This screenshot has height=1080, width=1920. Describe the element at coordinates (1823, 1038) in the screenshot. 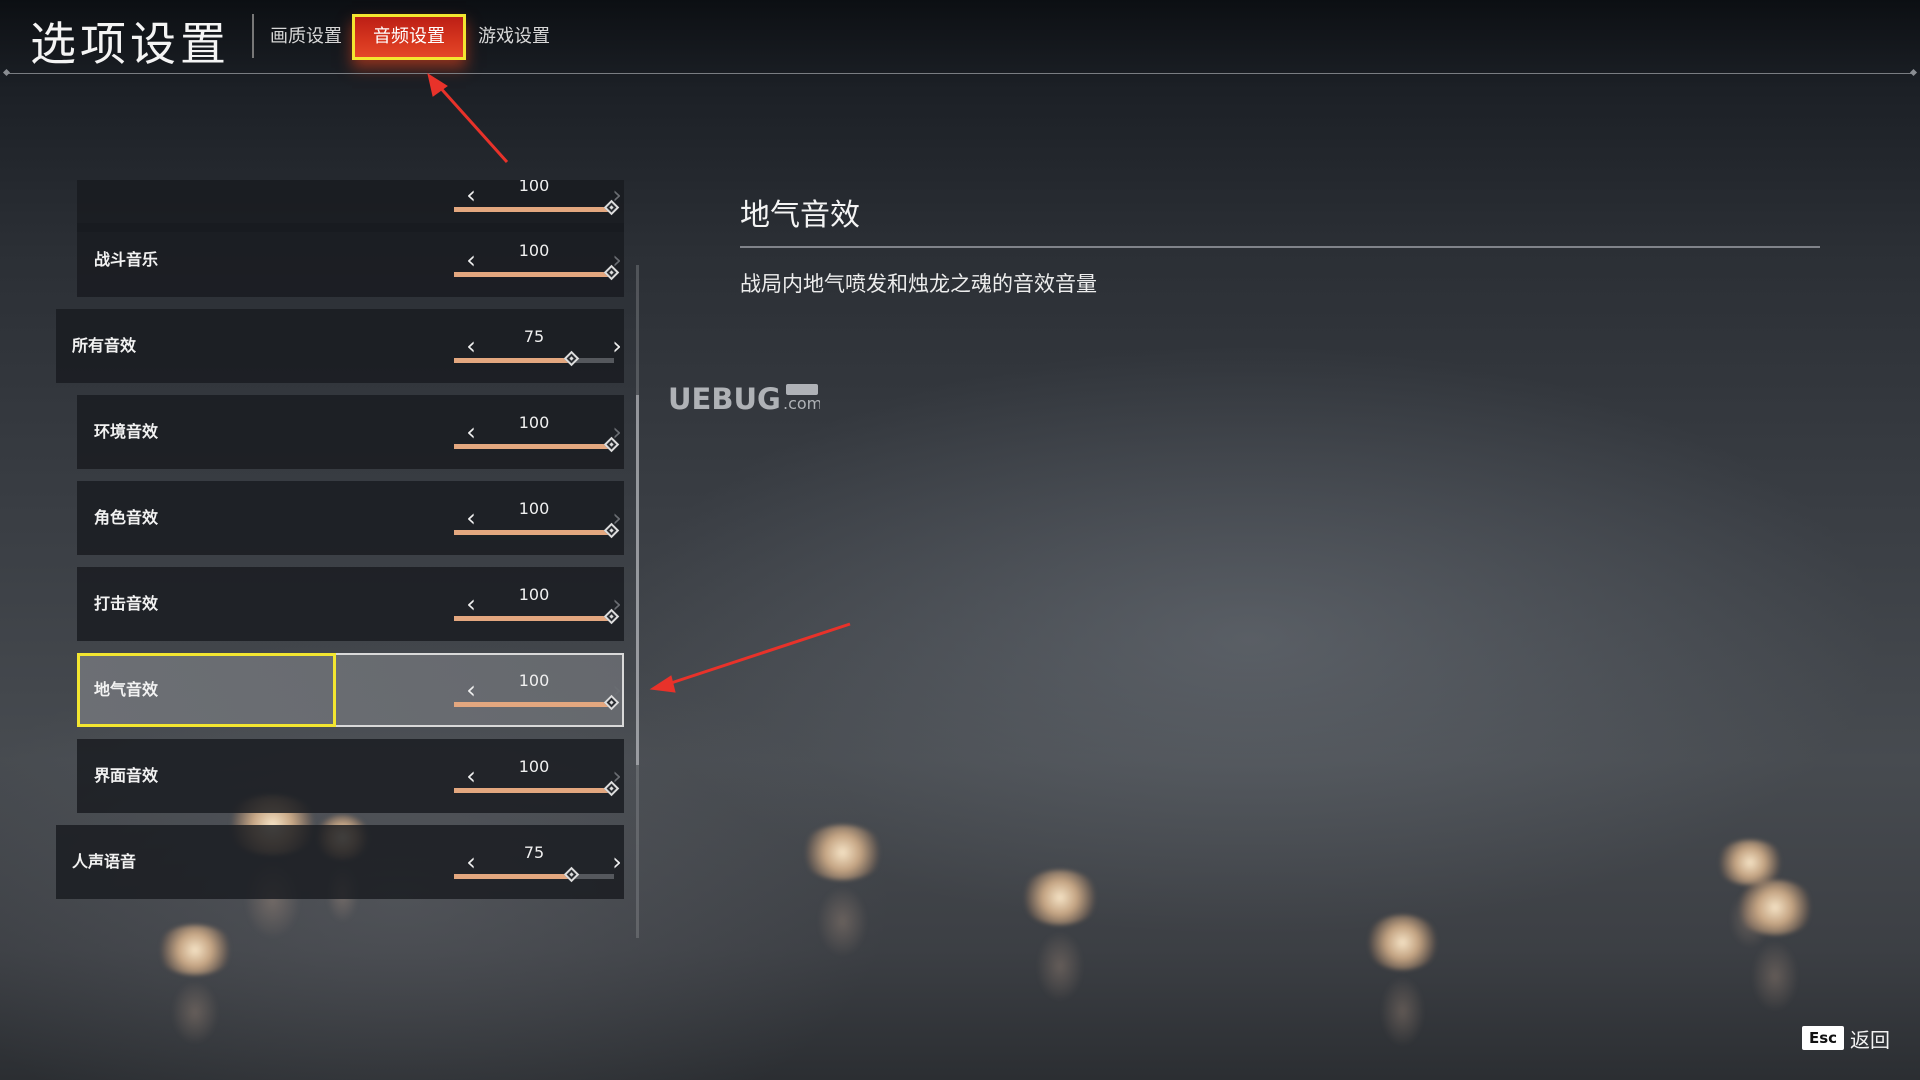

I see `esc-key-badge: Esc` at that location.